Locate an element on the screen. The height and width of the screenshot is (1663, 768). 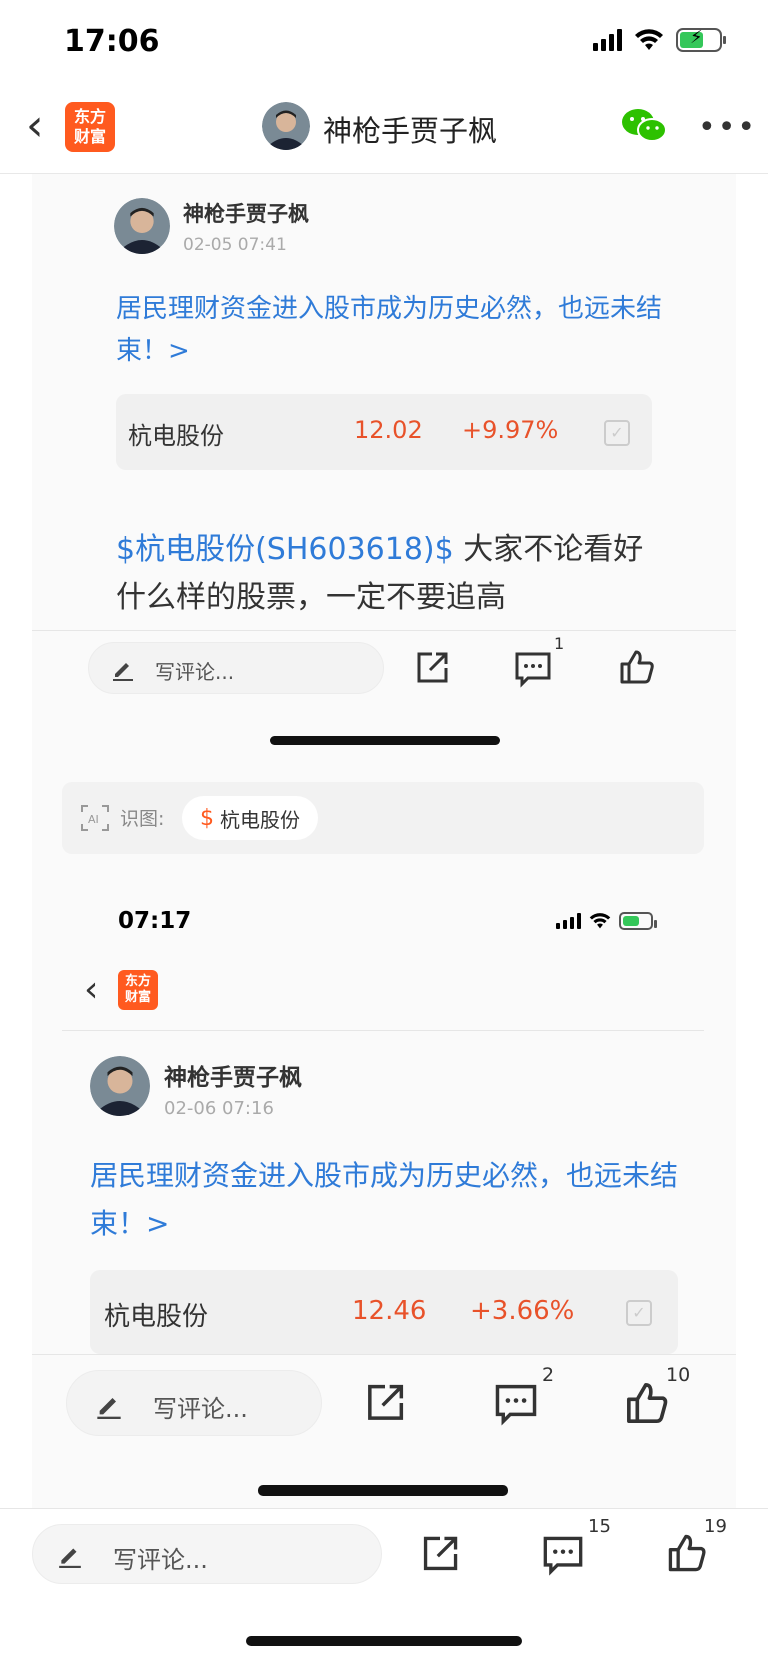
ocr-stock-chip: $ 杭电股份 is located at coordinates (250, 818).